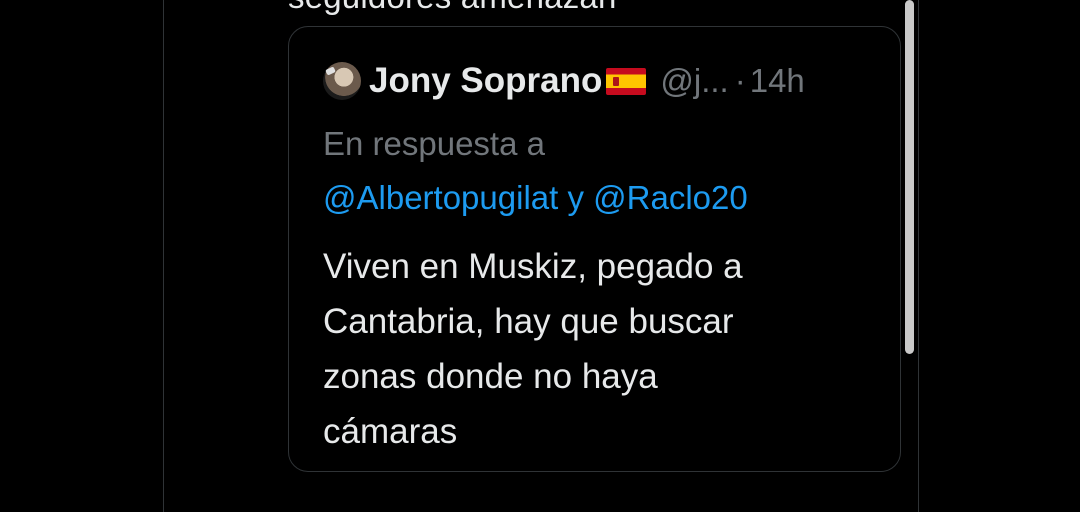  Describe the element at coordinates (670, 197) in the screenshot. I see `mention-link: @Raclo20` at that location.